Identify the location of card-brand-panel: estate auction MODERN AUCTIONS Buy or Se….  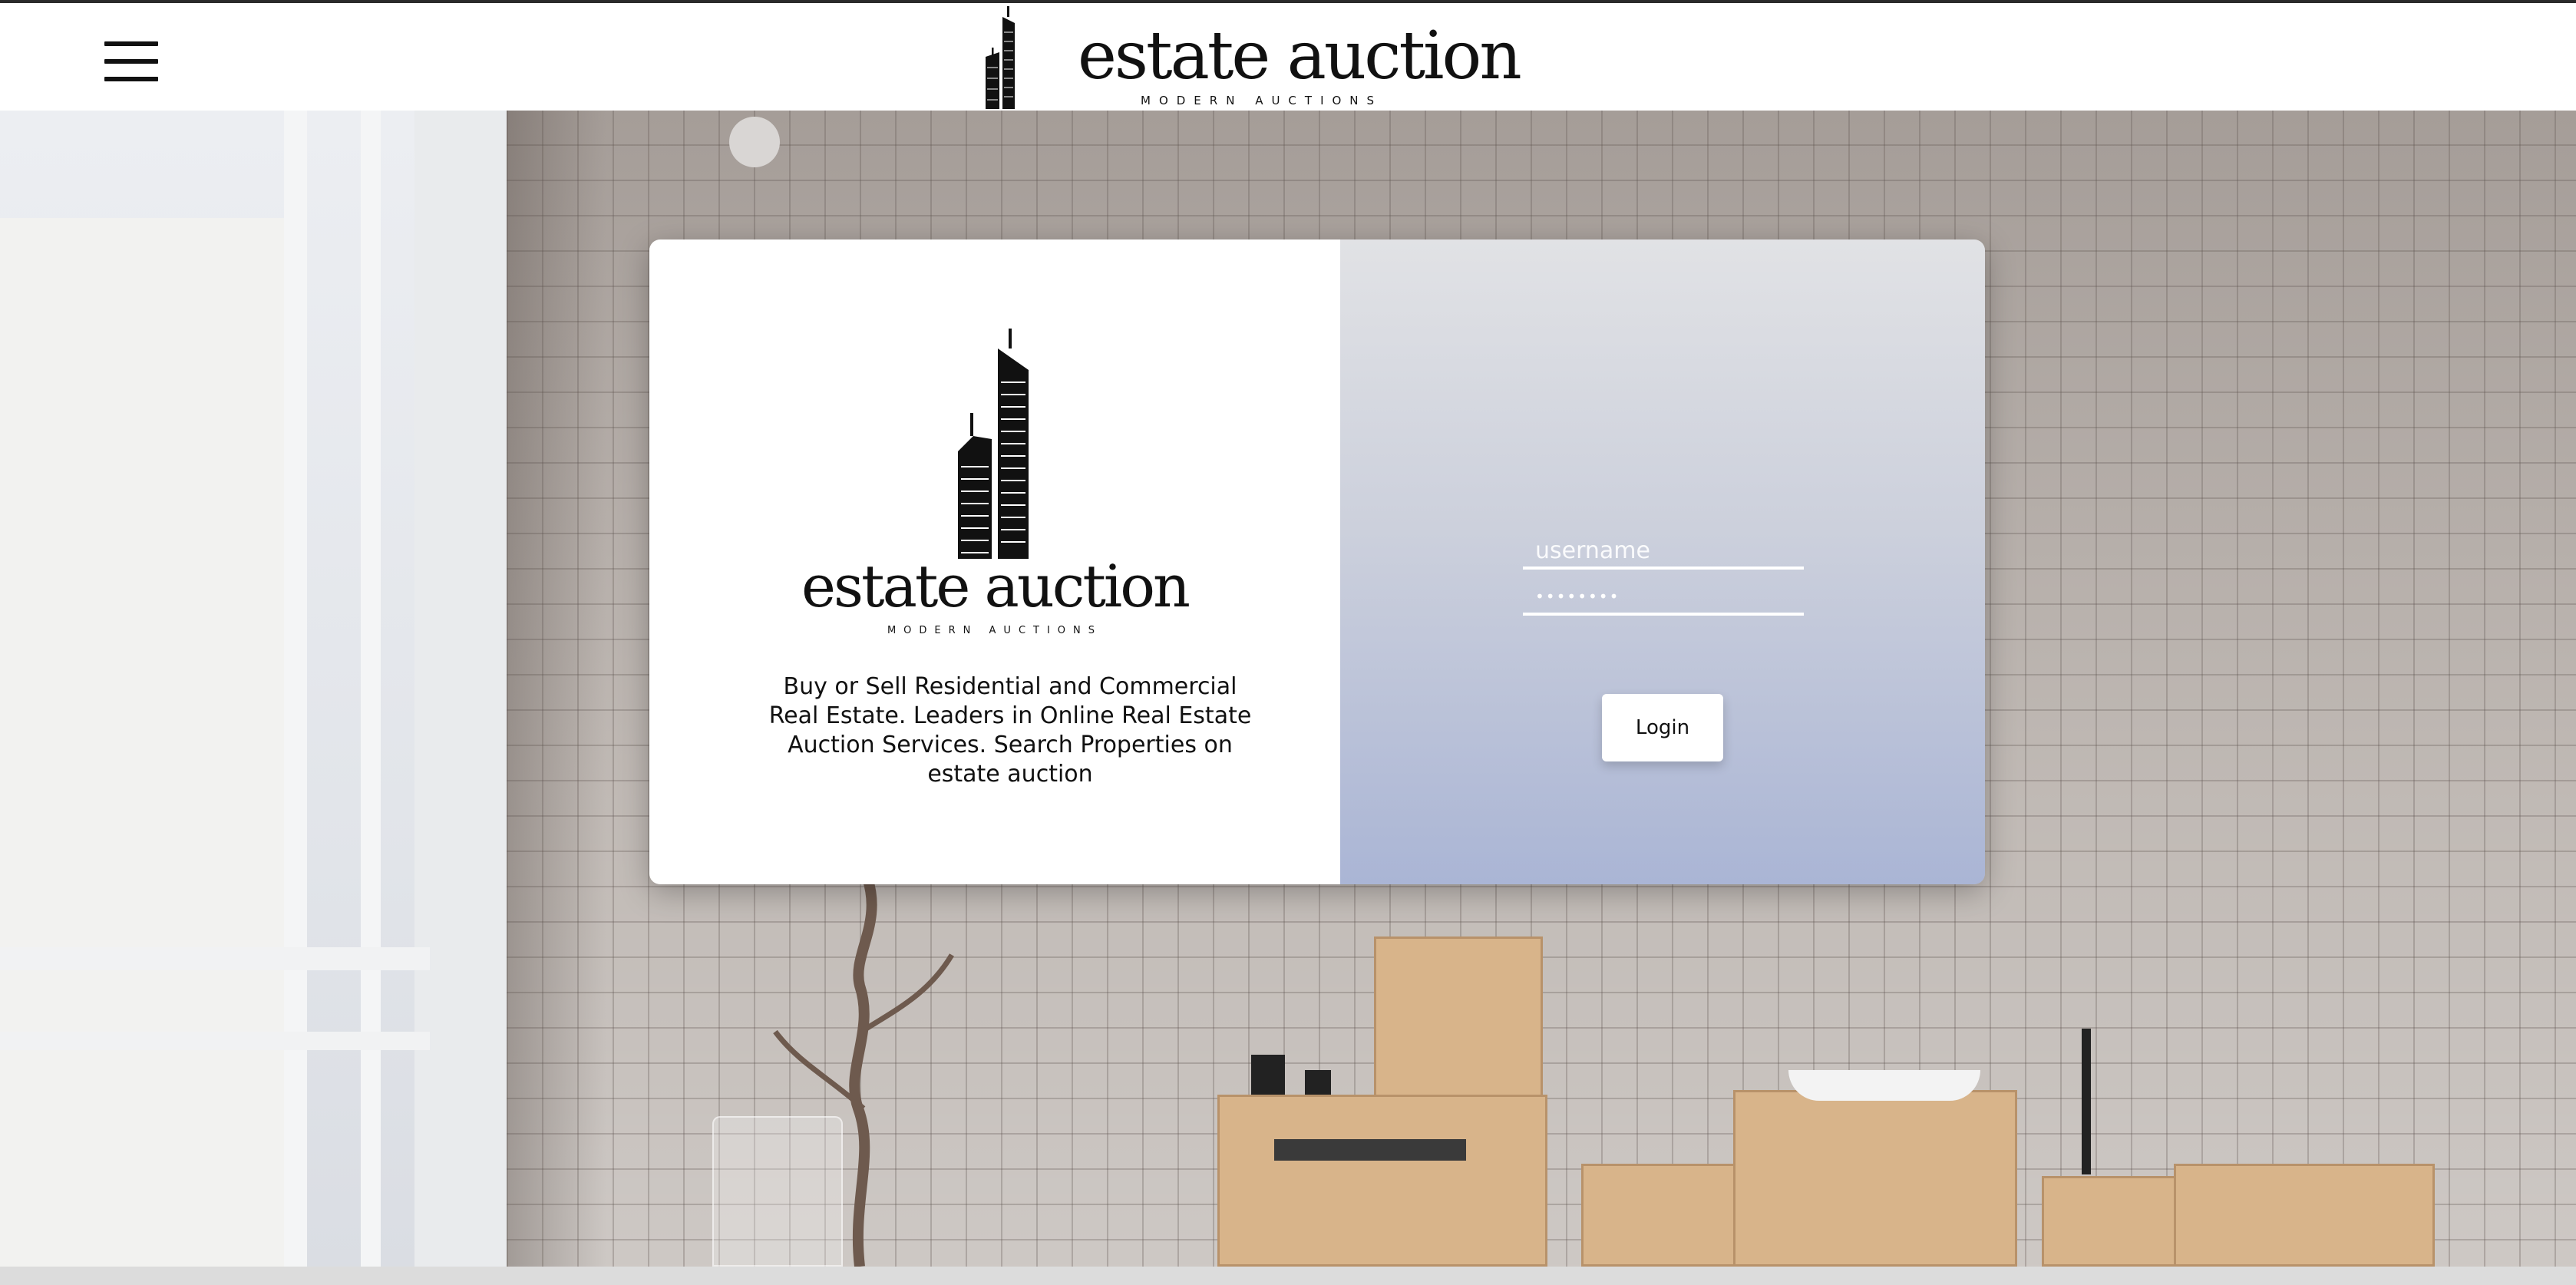
(994, 561).